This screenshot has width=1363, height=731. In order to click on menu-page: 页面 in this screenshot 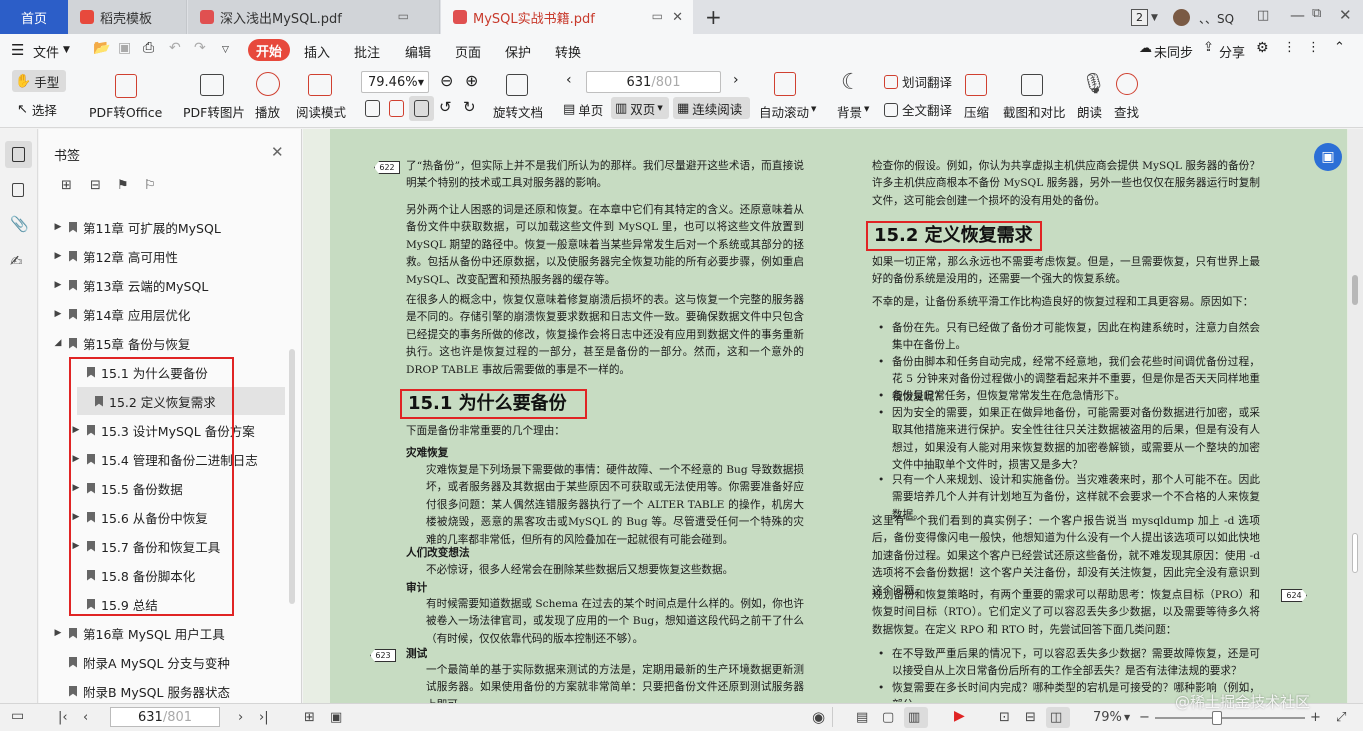, I will do `click(468, 51)`.